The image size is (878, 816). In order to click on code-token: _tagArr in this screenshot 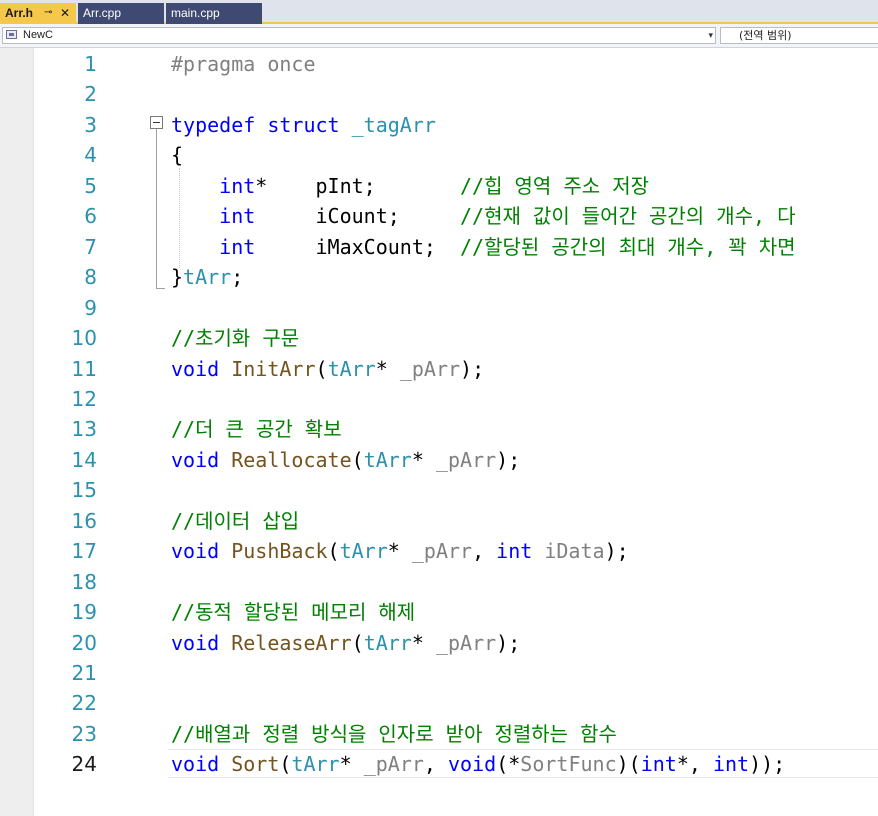, I will do `click(393, 125)`.